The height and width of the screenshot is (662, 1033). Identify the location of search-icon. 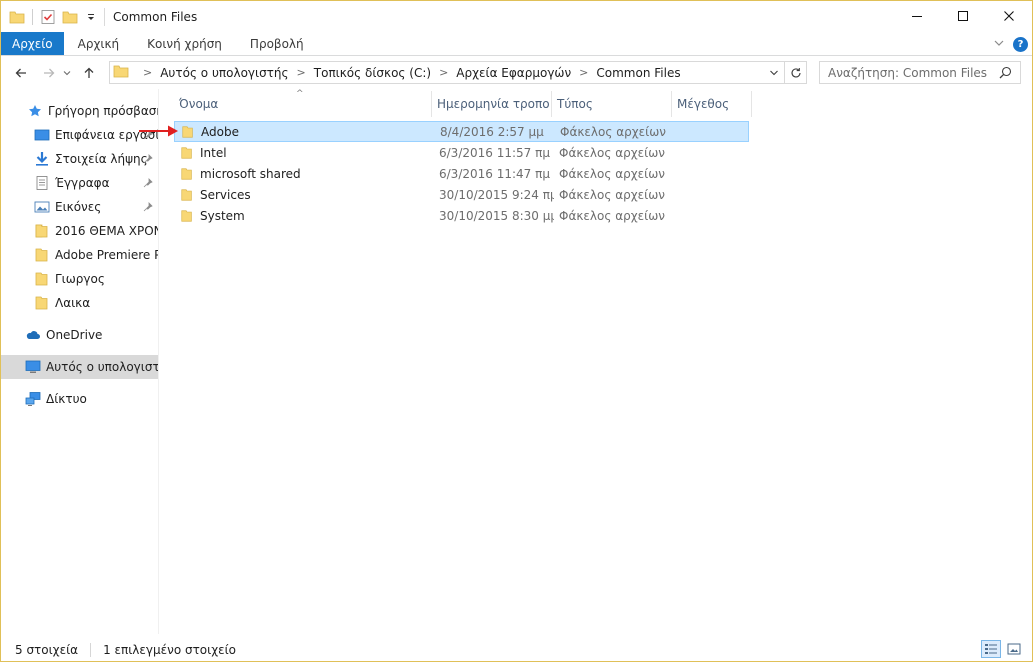
(1005, 74).